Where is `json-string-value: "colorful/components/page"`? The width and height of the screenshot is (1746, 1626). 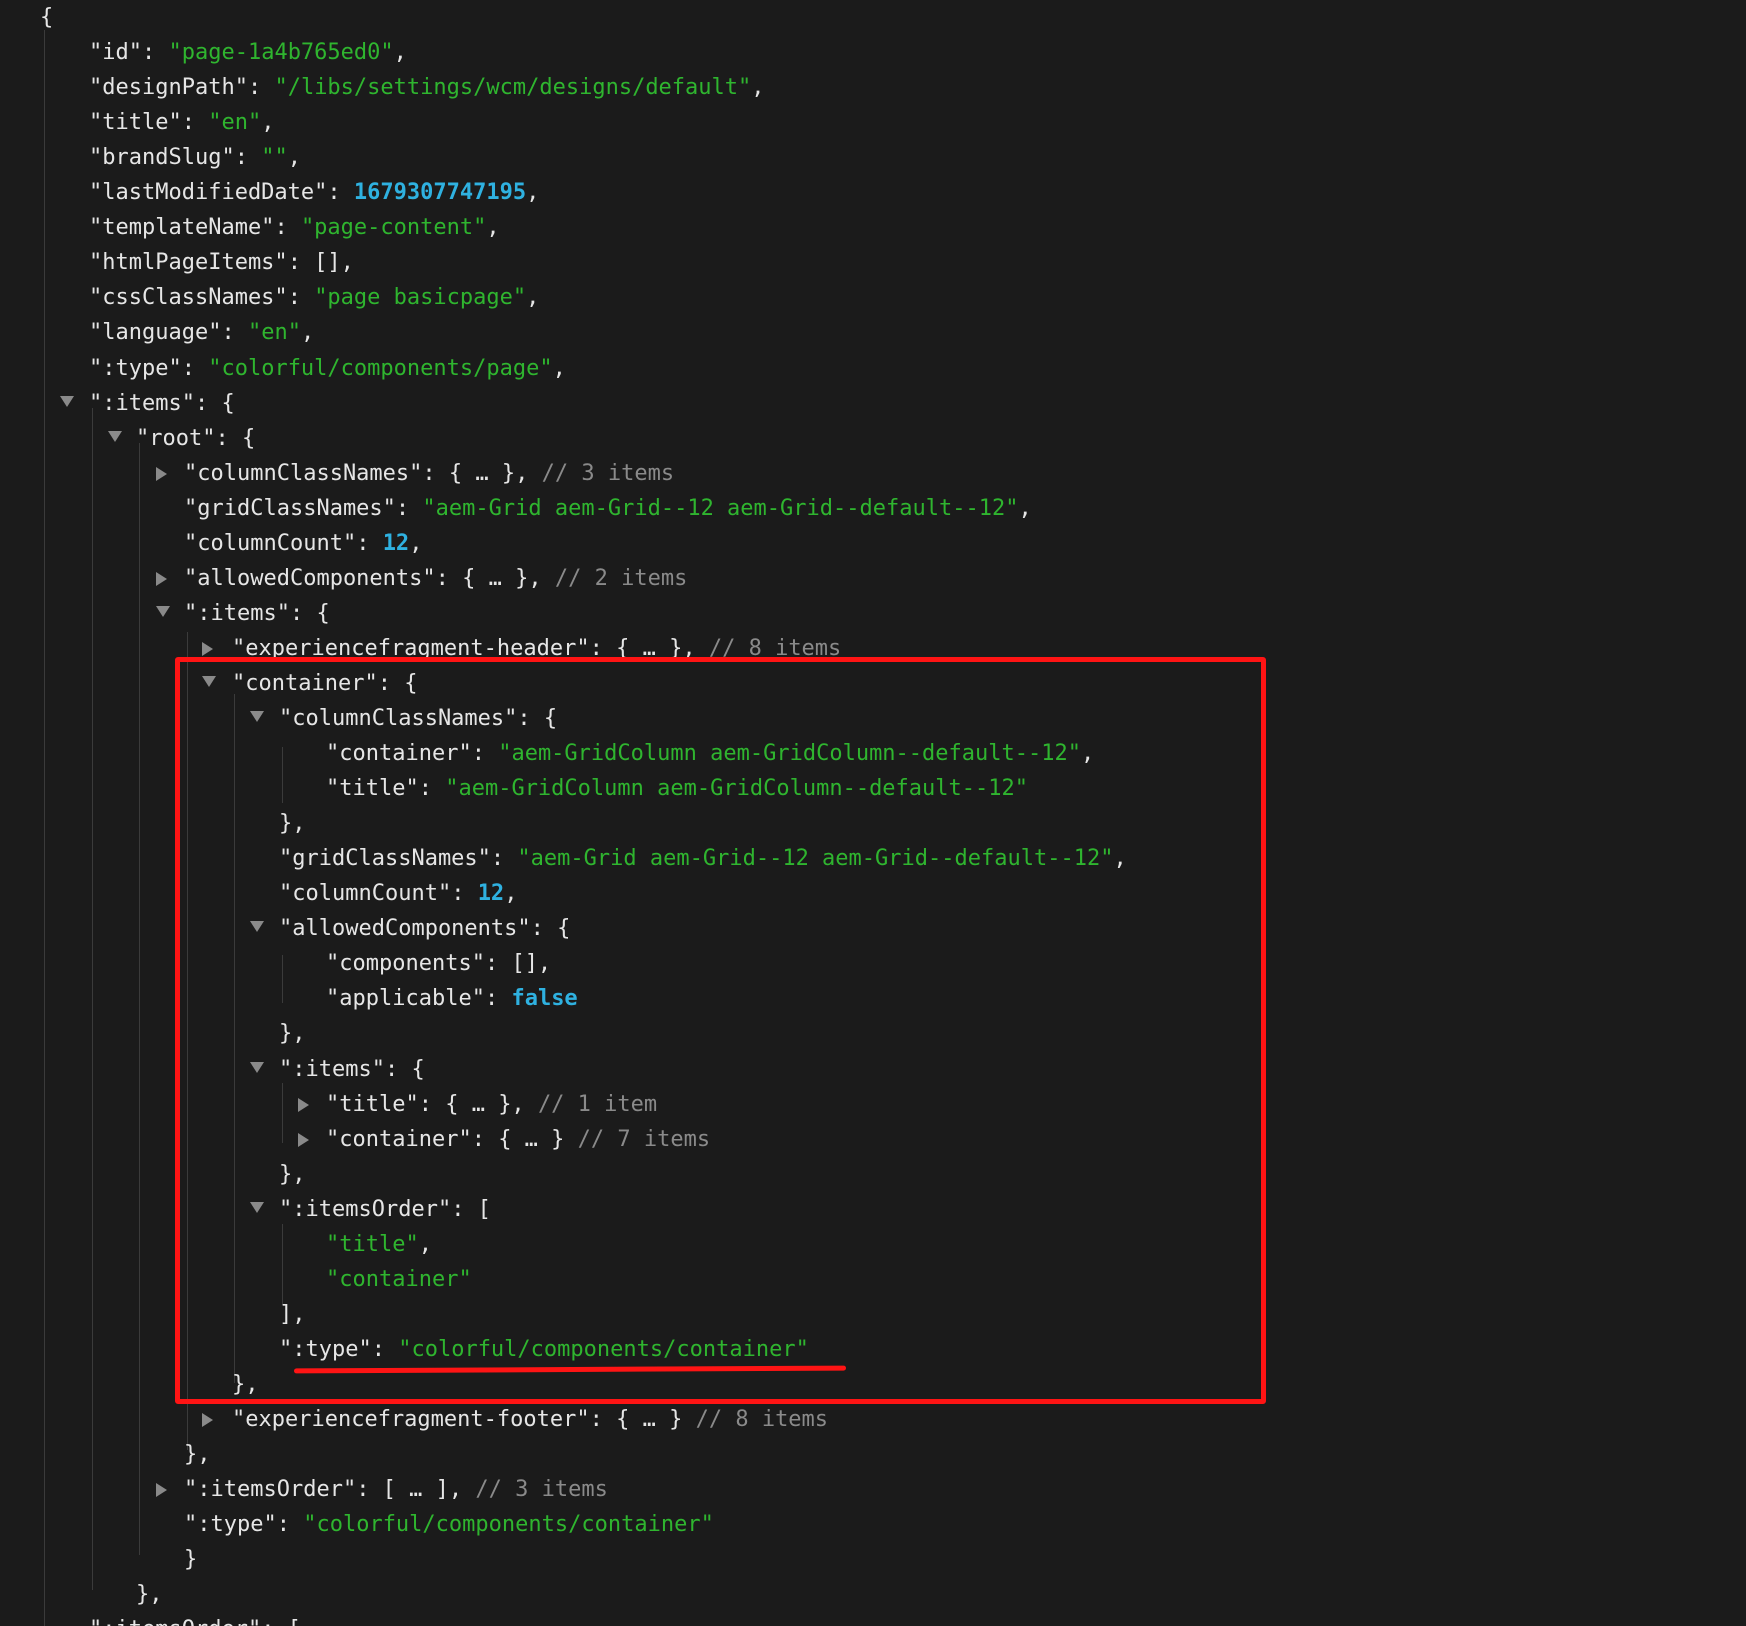
json-string-value: "colorful/components/page" is located at coordinates (380, 368).